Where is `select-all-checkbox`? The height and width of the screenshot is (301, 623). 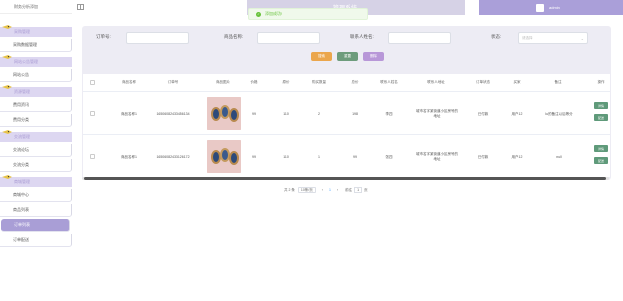 select-all-checkbox is located at coordinates (92, 82).